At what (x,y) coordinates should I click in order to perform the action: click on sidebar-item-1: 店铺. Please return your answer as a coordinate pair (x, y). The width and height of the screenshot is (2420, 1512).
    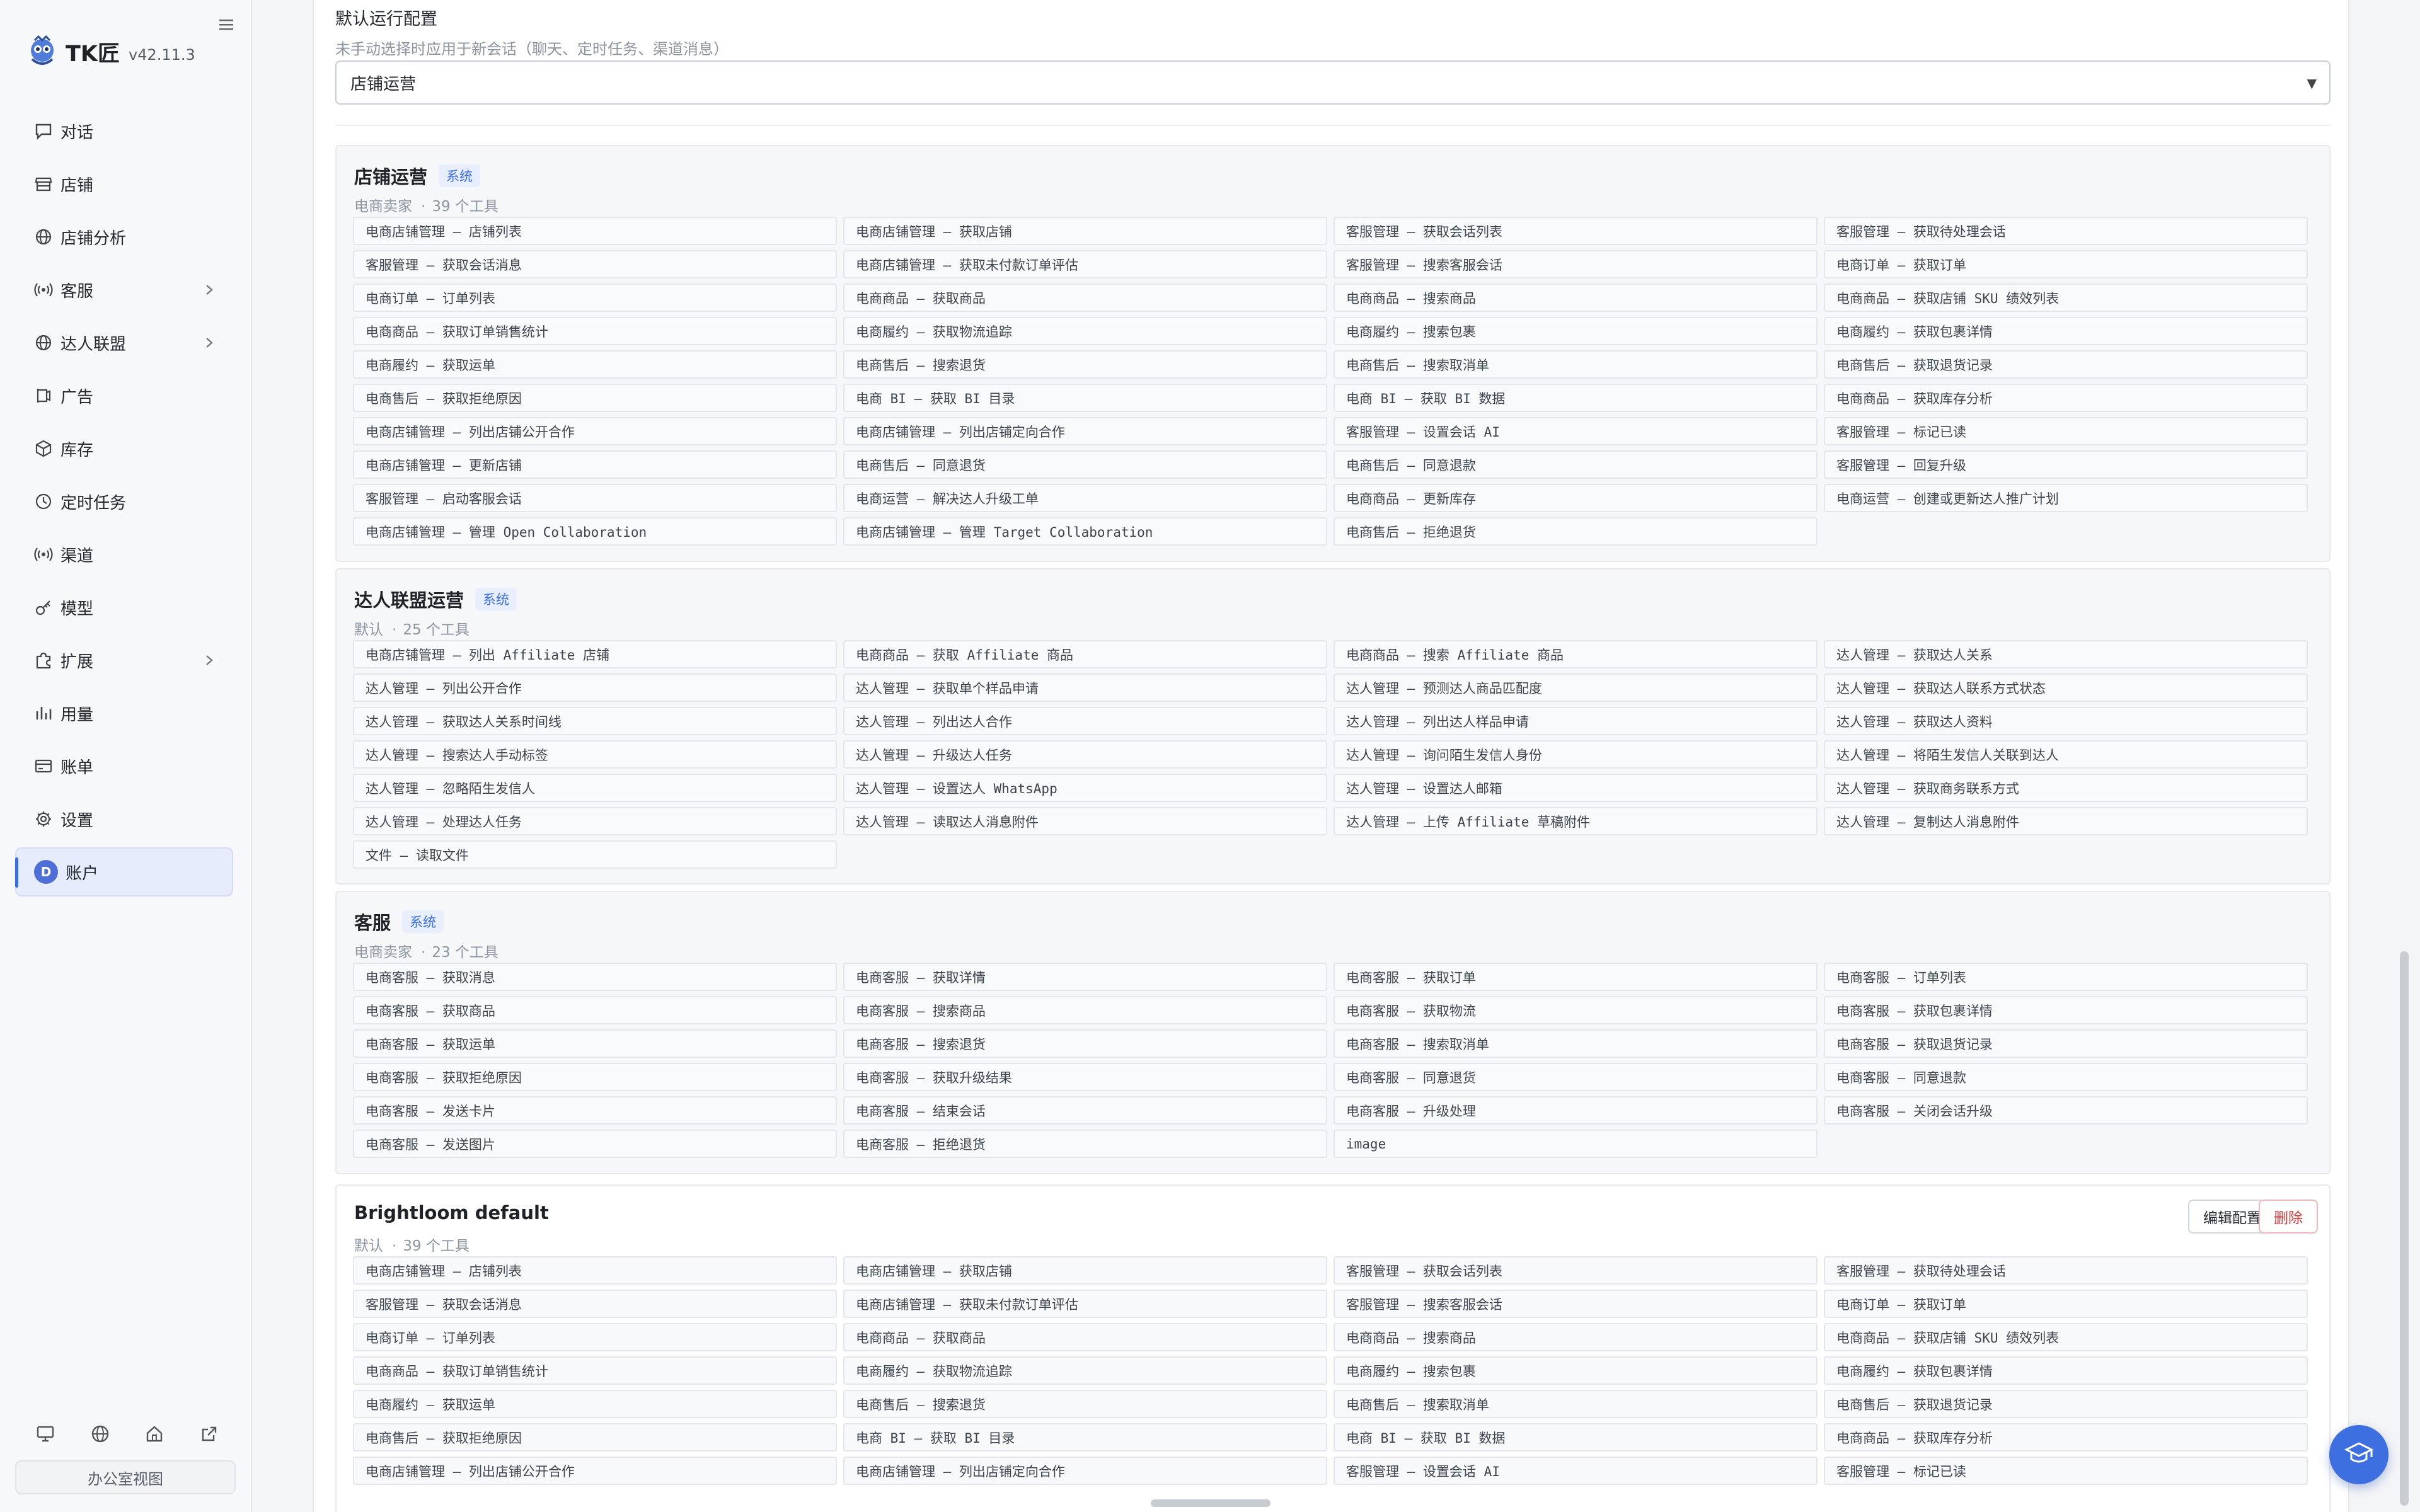
    Looking at the image, I should click on (124, 184).